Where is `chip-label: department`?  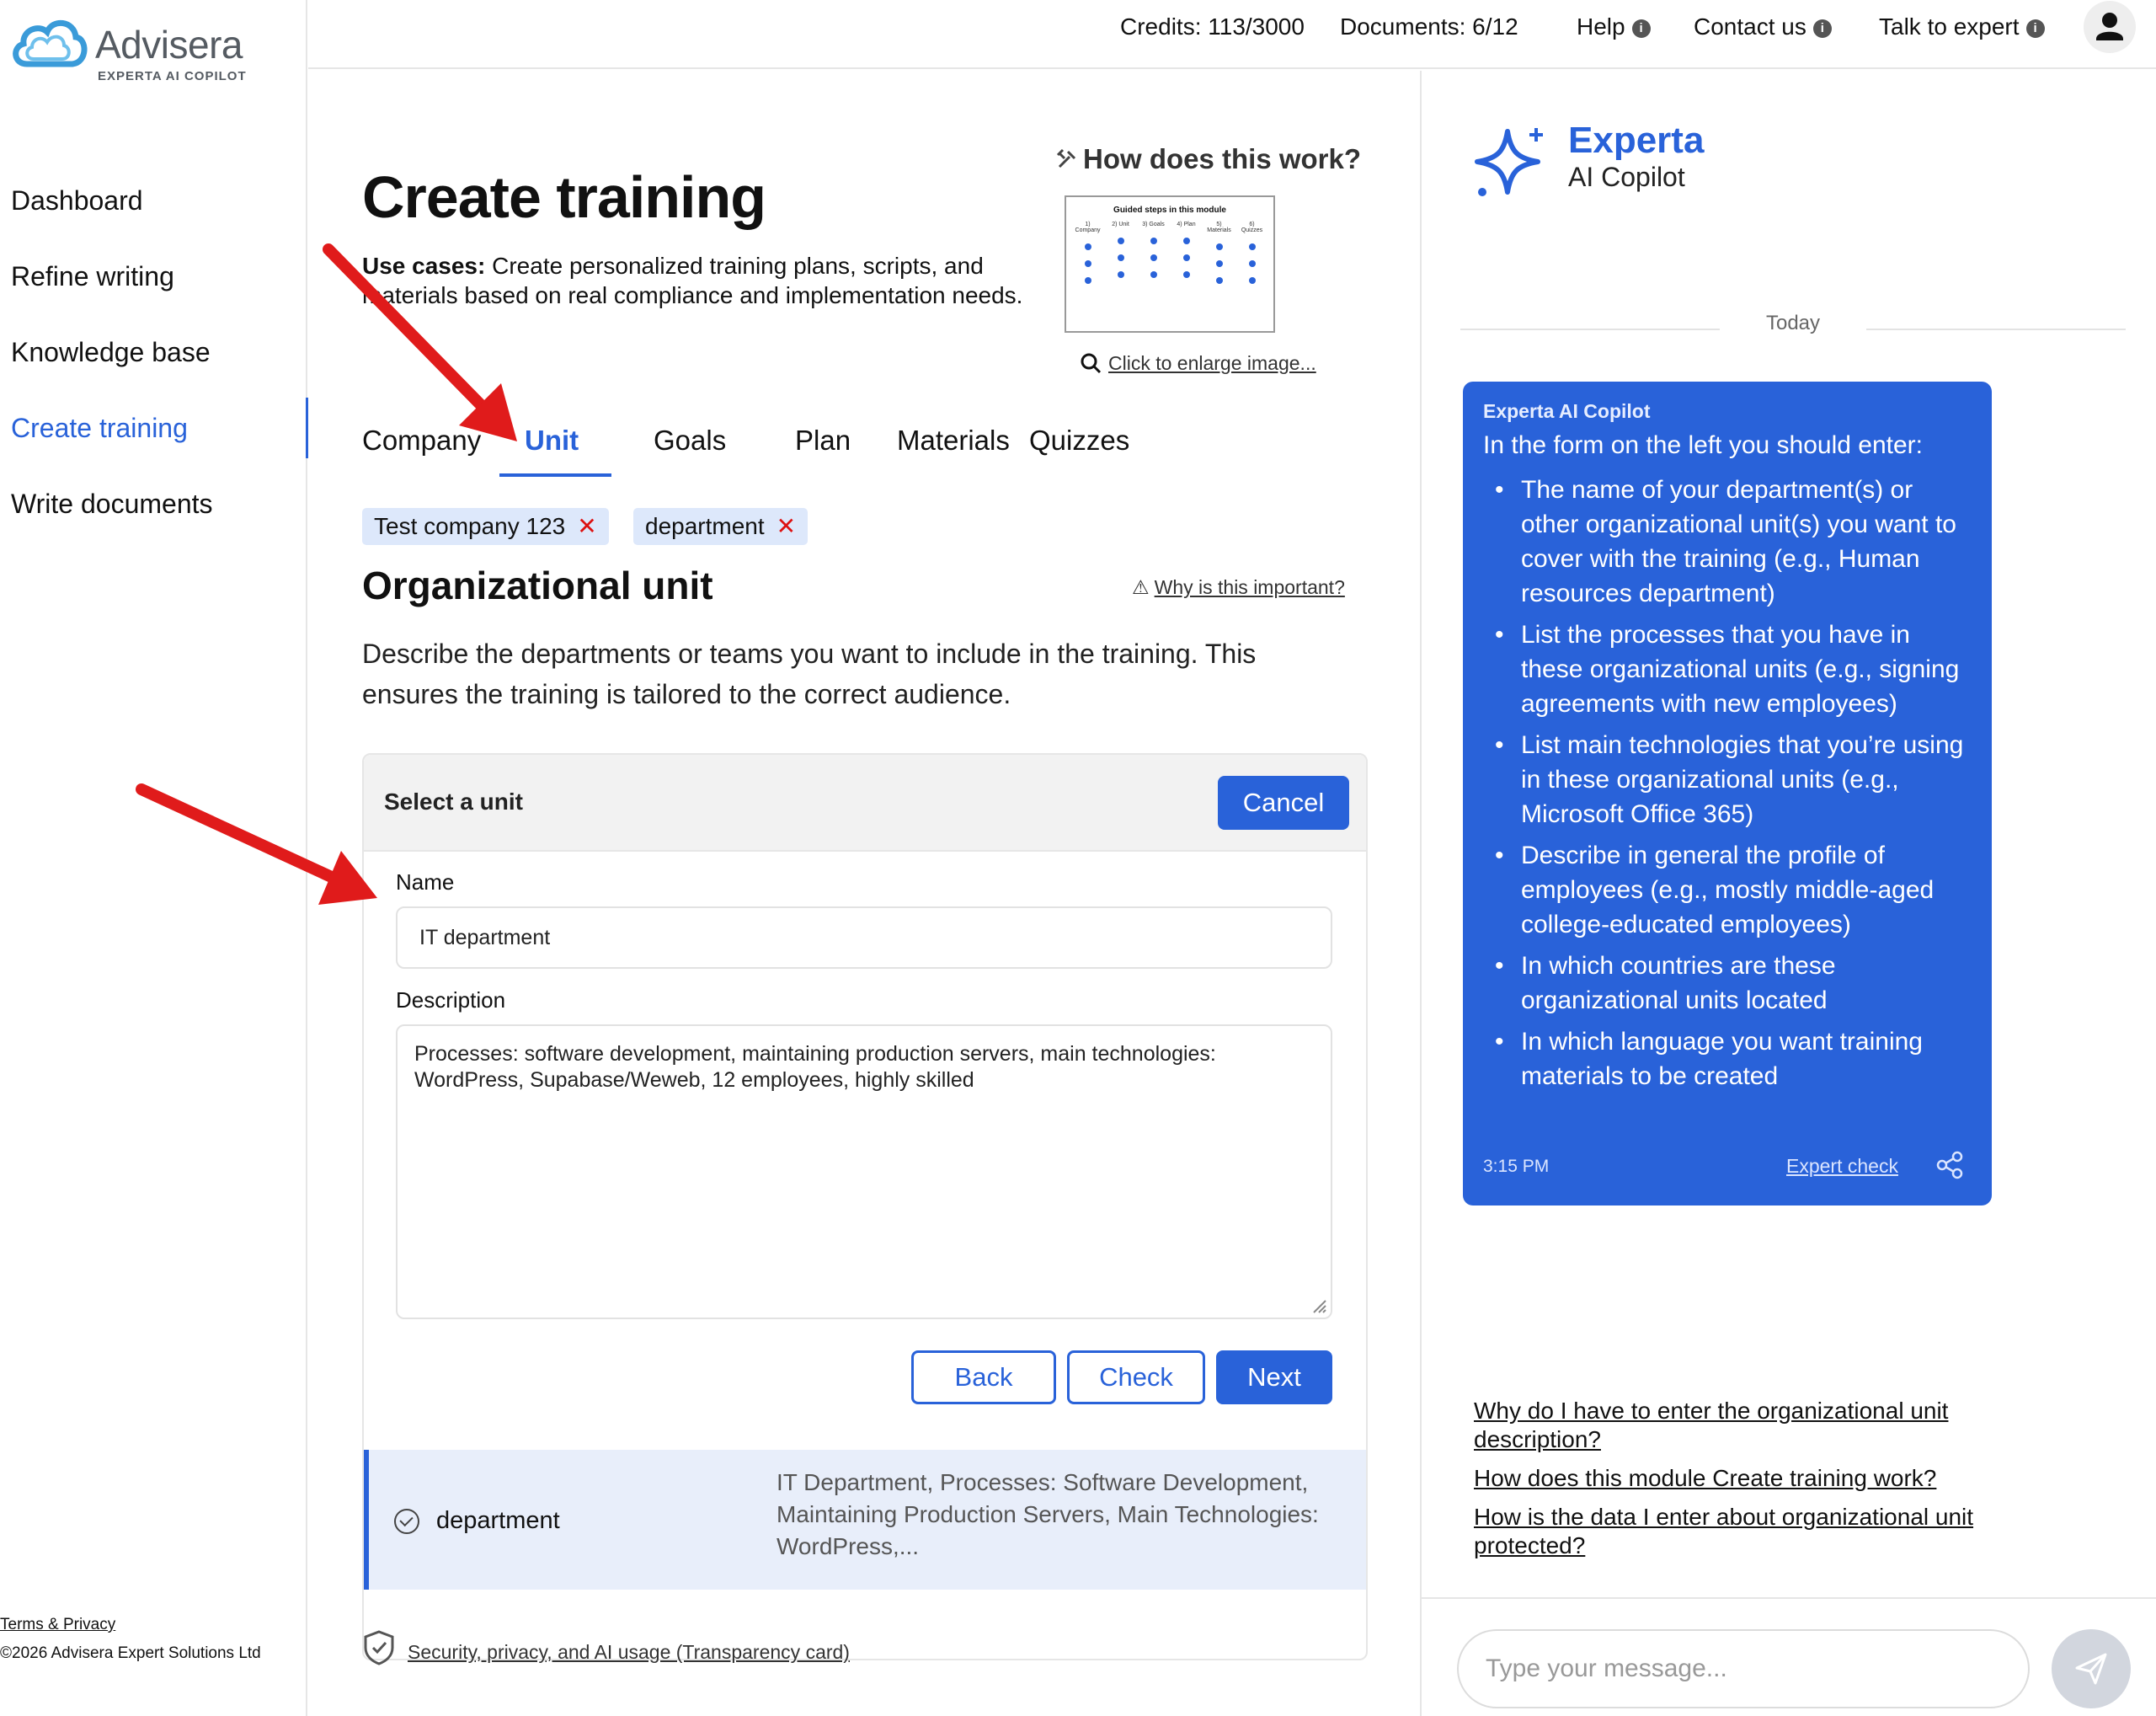
chip-label: department is located at coordinates (705, 526).